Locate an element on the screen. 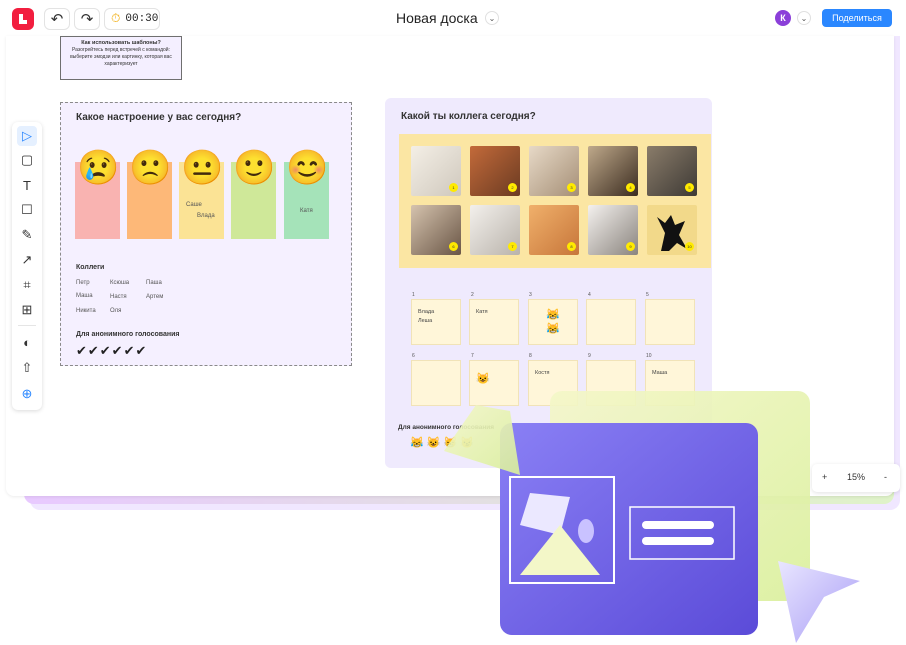 Image resolution: width=906 pixels, height=645 pixels. cat-photo: 5 is located at coordinates (672, 171).